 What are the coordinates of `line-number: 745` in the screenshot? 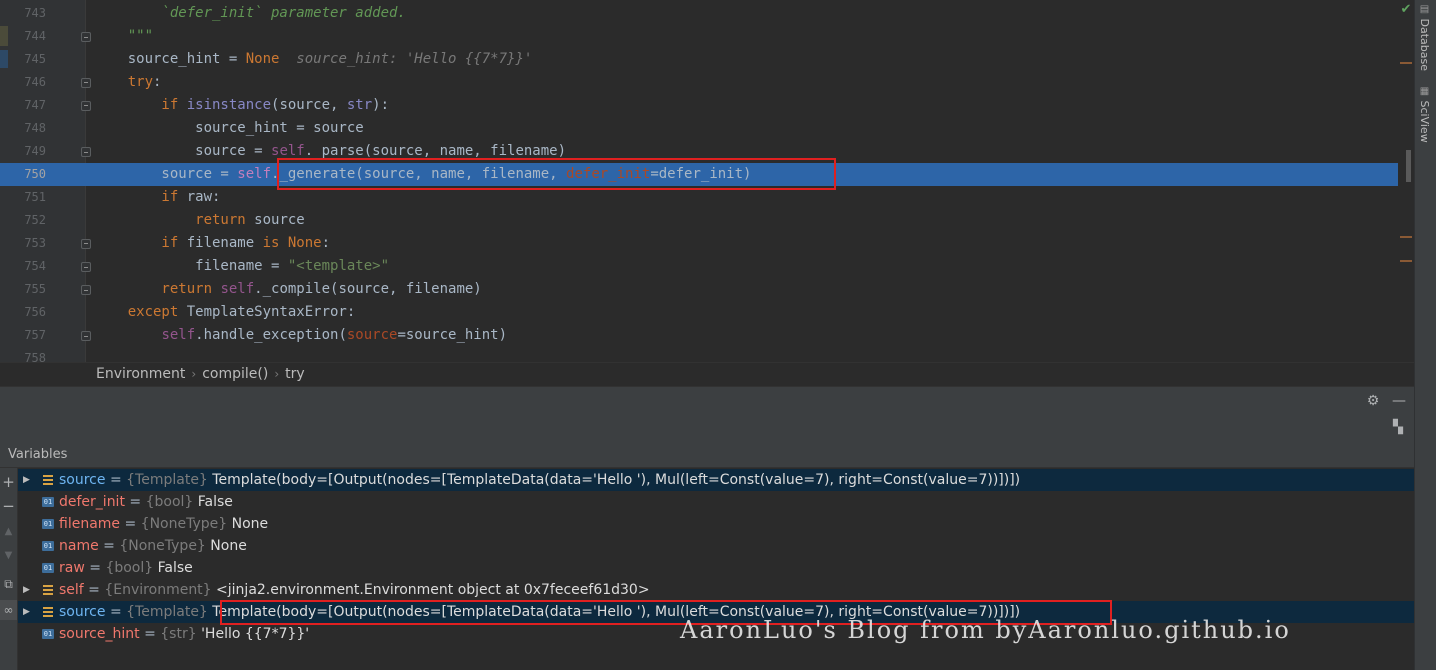 It's located at (35, 59).